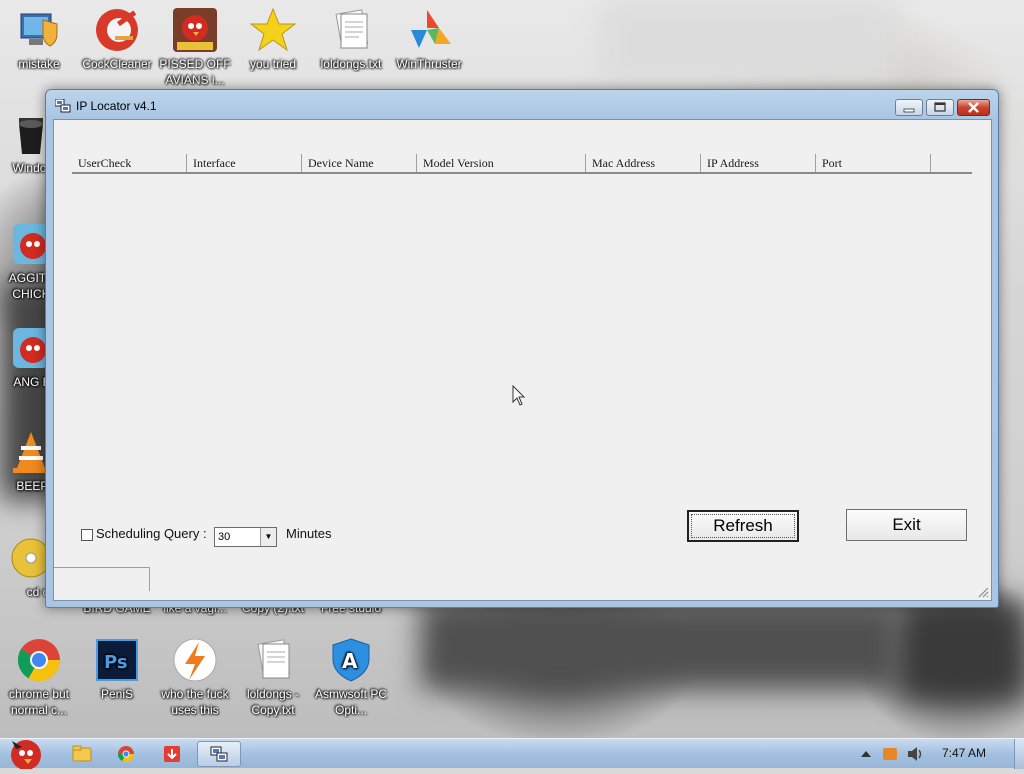 The height and width of the screenshot is (774, 1024). Describe the element at coordinates (964, 753) in the screenshot. I see `clock: 7:47 AM` at that location.